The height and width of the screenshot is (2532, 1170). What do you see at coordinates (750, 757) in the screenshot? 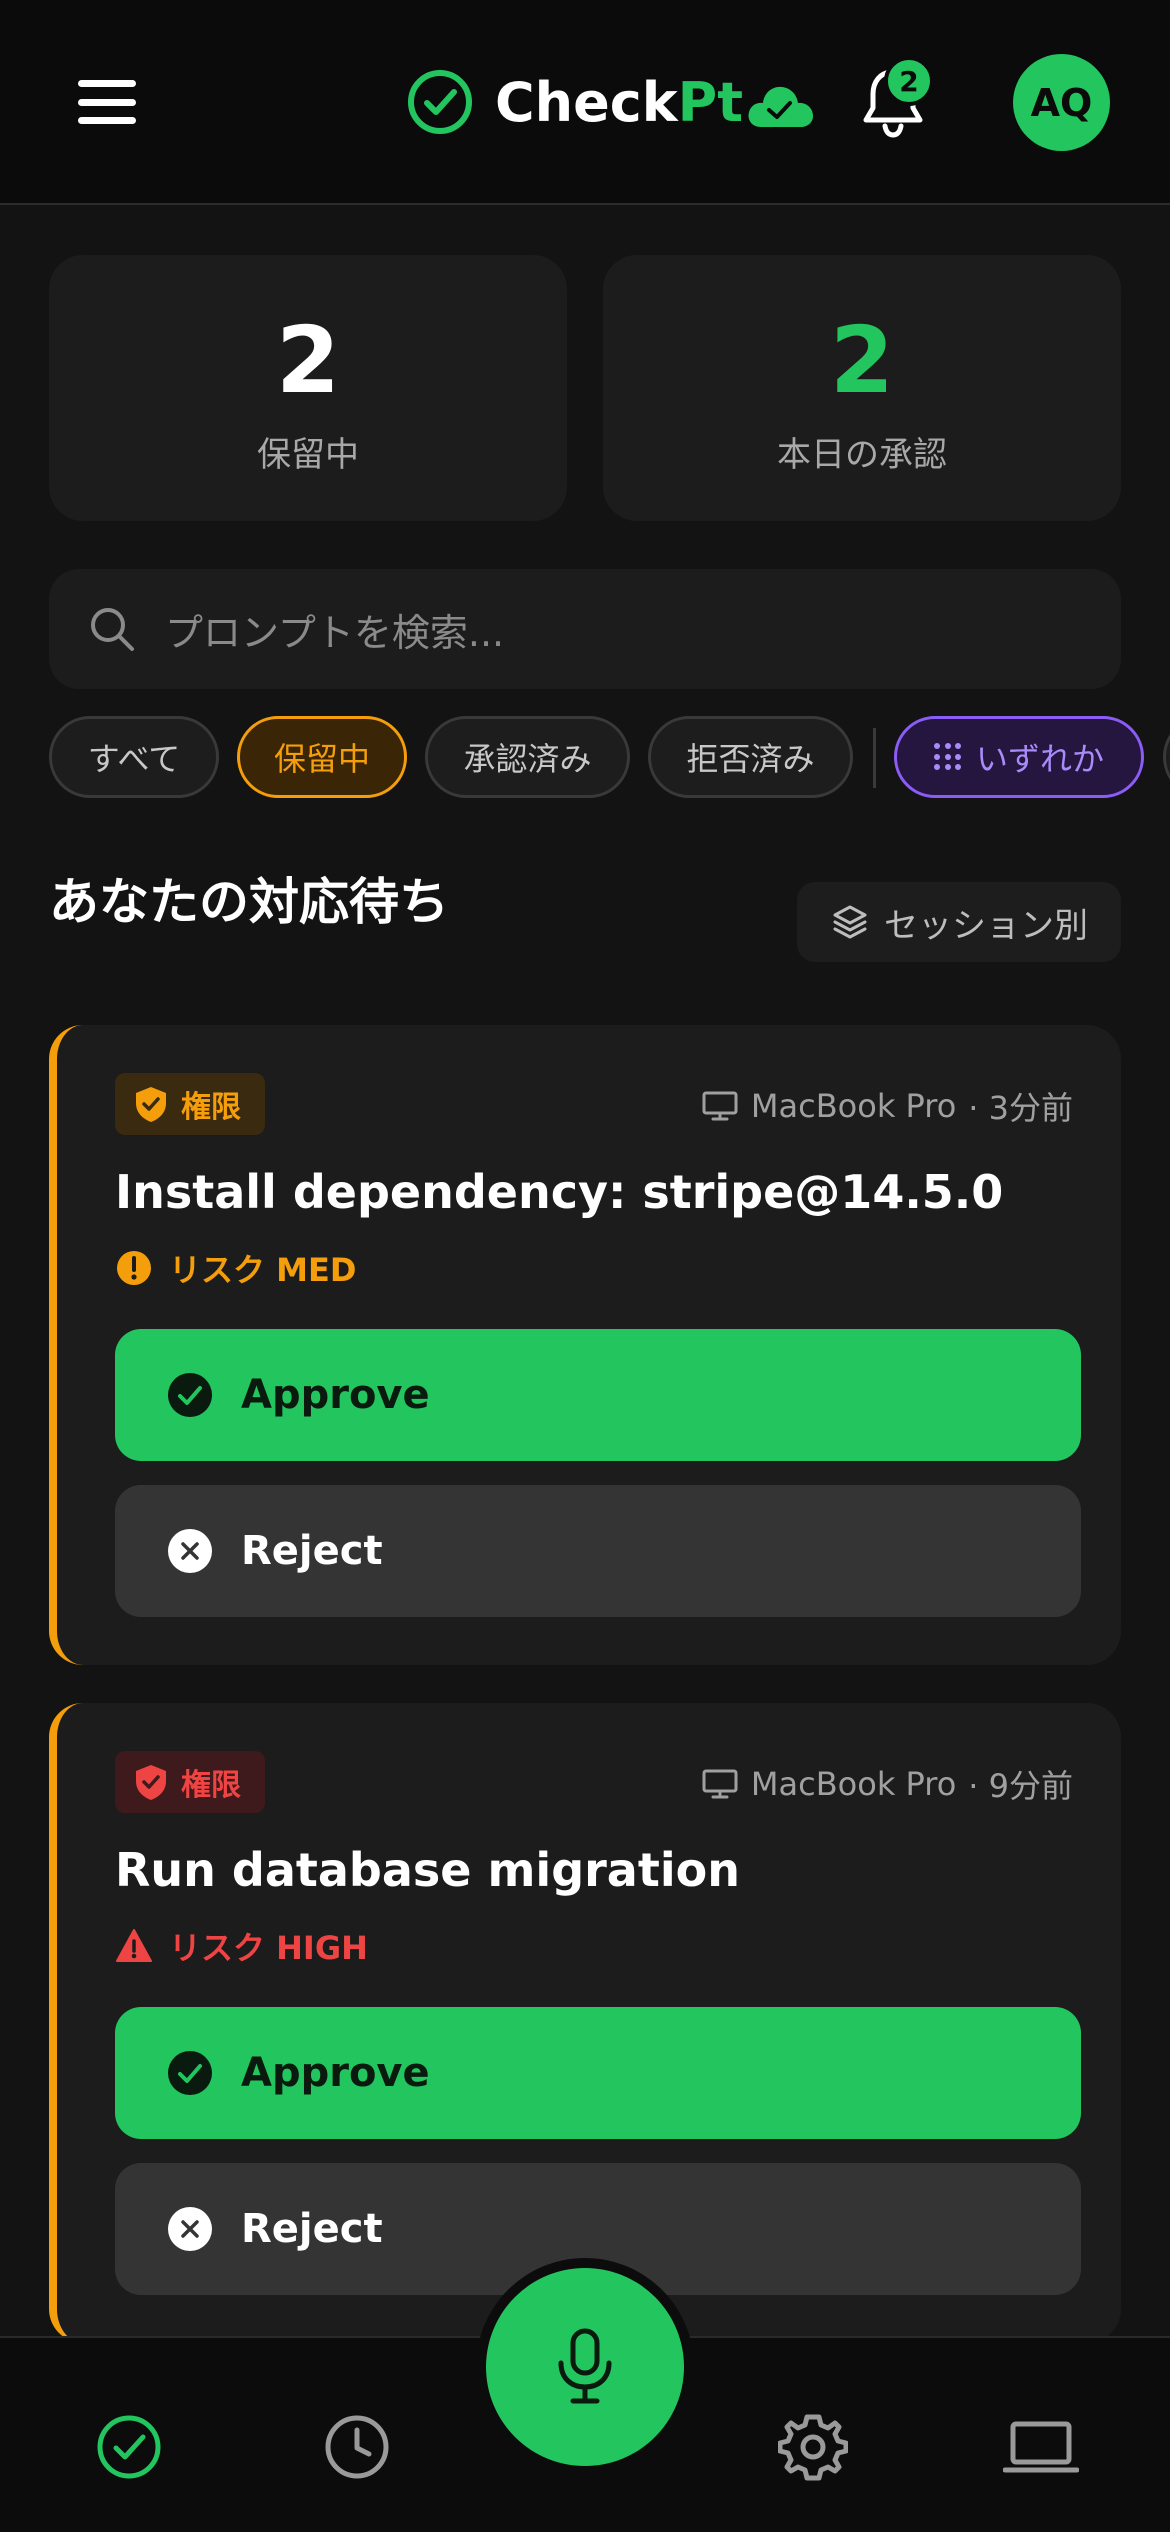
I see `filter-chip-rejected: 拒否済み` at bounding box center [750, 757].